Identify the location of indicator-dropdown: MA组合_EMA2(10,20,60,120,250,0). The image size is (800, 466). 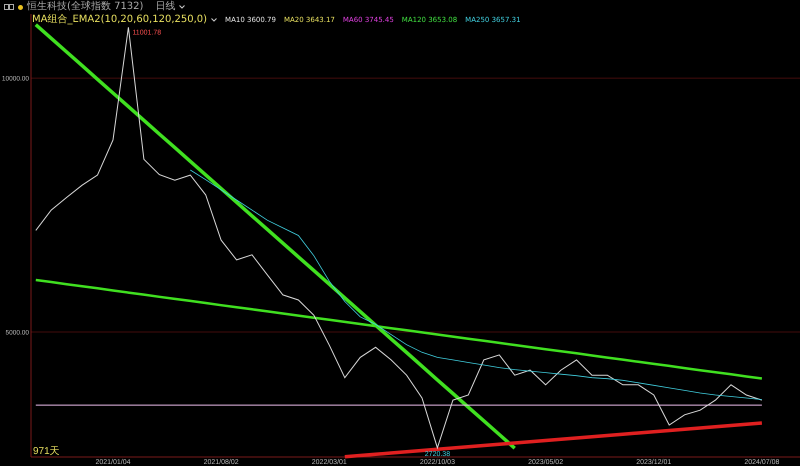
(125, 19).